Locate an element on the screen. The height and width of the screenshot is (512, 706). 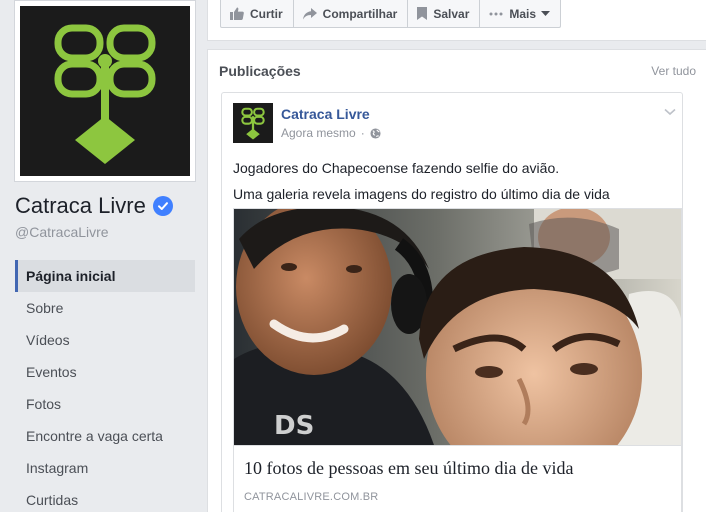
thumbs-up-icon is located at coordinates (237, 13).